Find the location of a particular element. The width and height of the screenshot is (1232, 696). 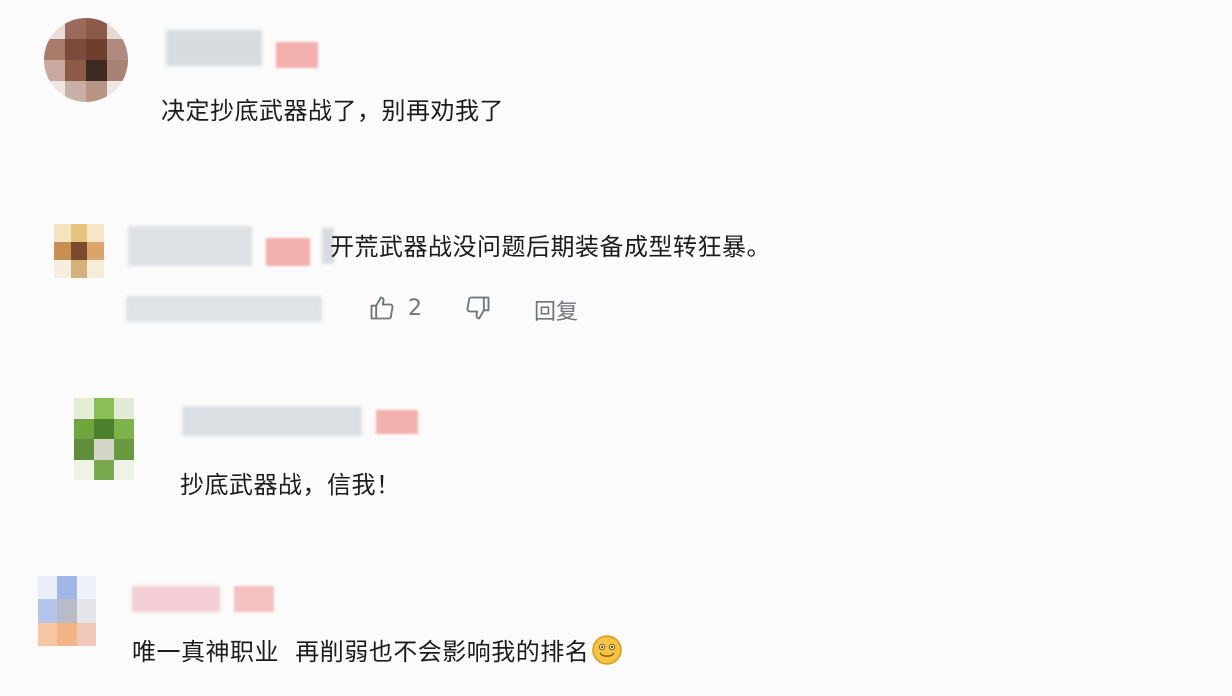

like-button: 2 is located at coordinates (395, 308).